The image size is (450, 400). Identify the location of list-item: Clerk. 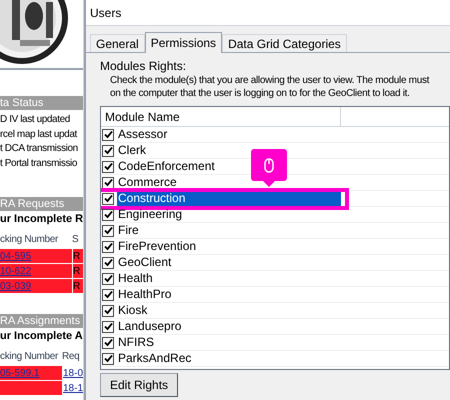
(229, 150).